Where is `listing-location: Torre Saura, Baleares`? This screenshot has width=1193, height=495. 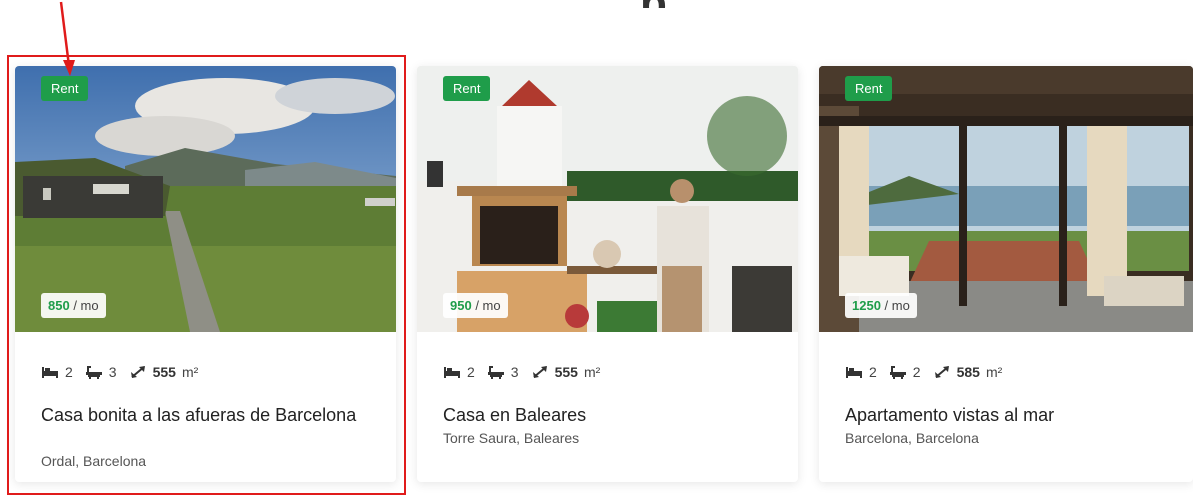 listing-location: Torre Saura, Baleares is located at coordinates (511, 438).